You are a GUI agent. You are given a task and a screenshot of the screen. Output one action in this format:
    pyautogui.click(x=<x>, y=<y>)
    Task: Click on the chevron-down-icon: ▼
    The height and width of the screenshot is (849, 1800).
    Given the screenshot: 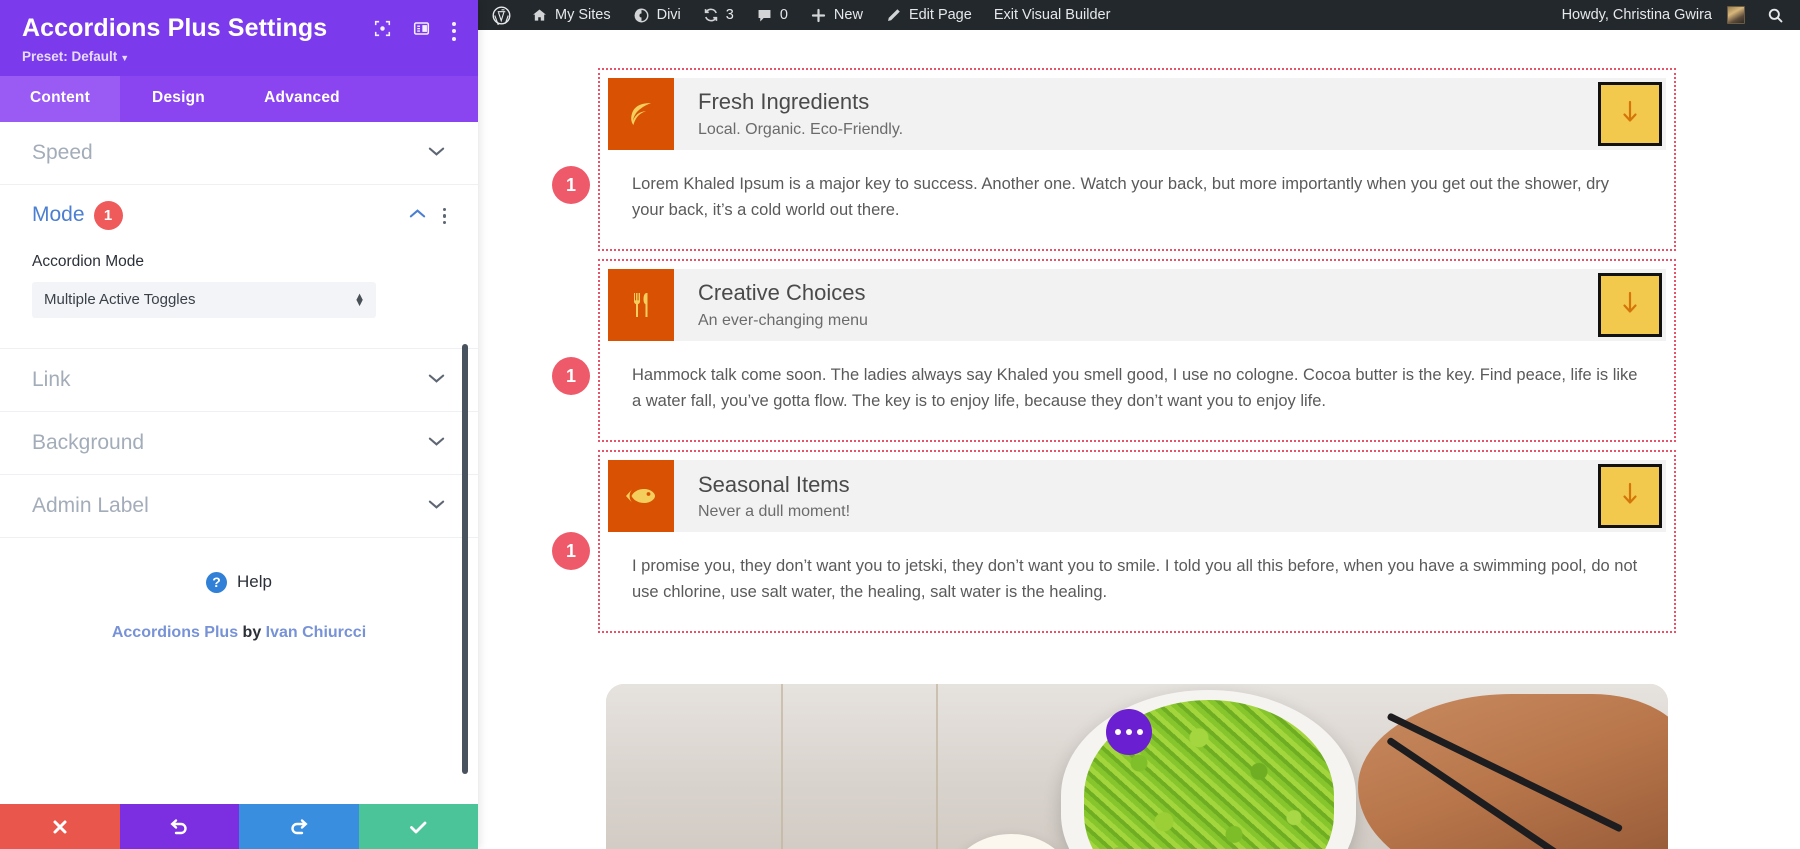 What is the action you would take?
    pyautogui.click(x=125, y=57)
    